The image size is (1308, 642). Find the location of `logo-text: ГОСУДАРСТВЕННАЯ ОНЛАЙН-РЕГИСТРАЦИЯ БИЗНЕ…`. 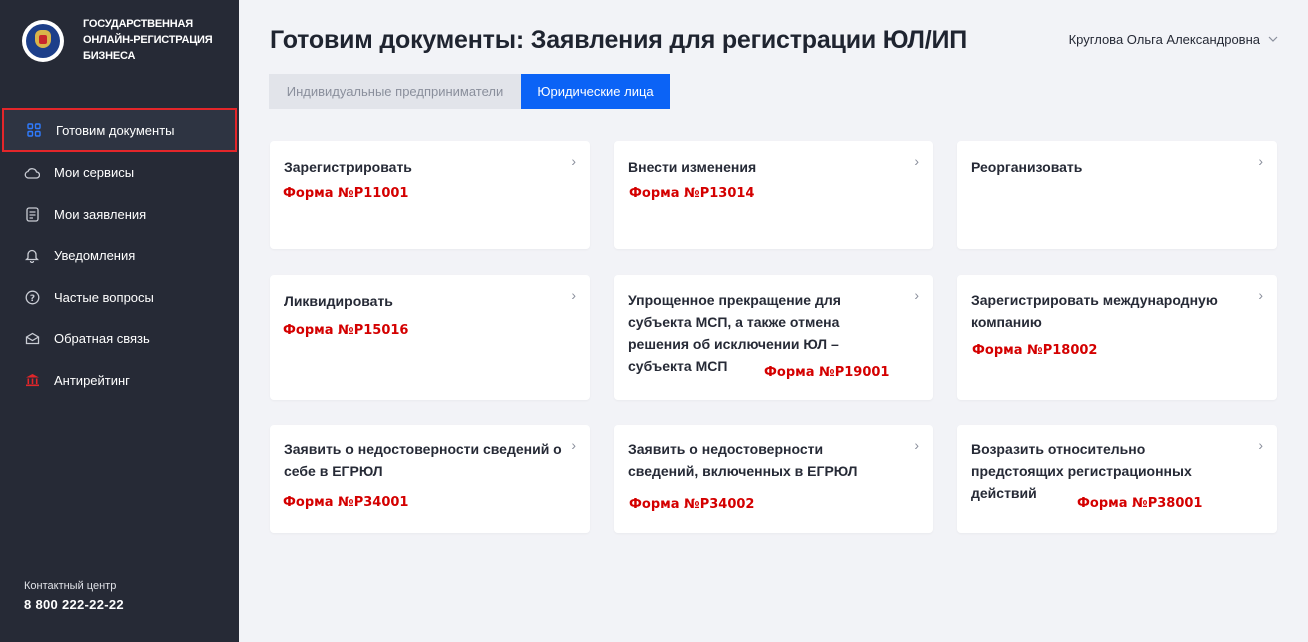

logo-text: ГОСУДАРСТВЕННАЯ ОНЛАЙН-РЕГИСТРАЦИЯ БИЗНЕ… is located at coordinates (148, 40).